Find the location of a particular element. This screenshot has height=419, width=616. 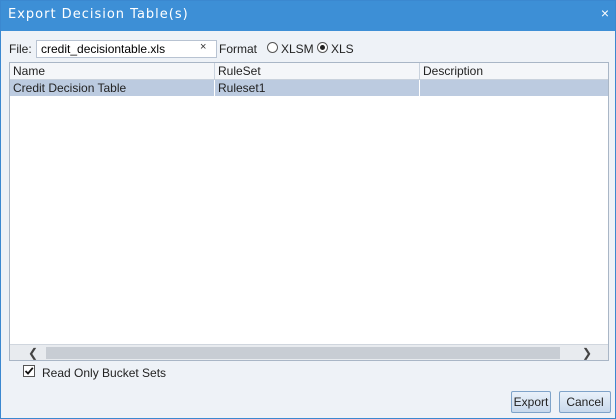

column-header-description: Description is located at coordinates (514, 71).